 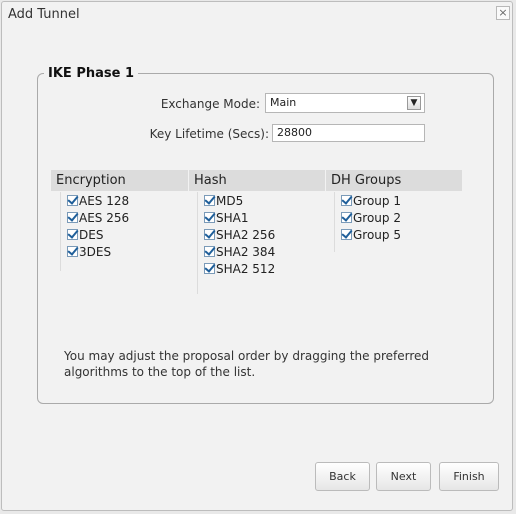 What do you see at coordinates (239, 234) in the screenshot?
I see `list-item: SHA2 256` at bounding box center [239, 234].